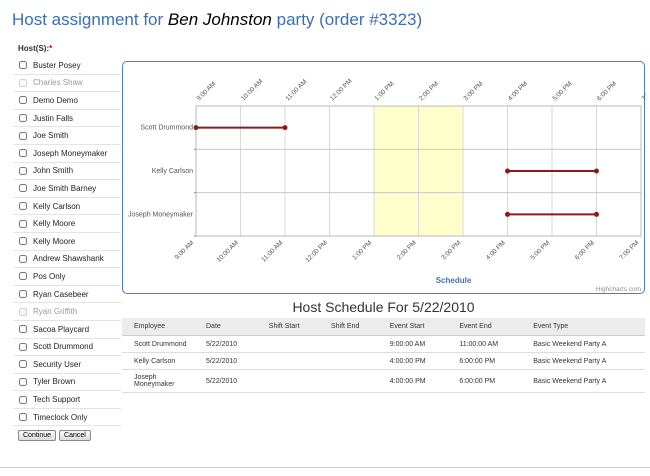  Describe the element at coordinates (55, 312) in the screenshot. I see `host-label: Ryan Griffith` at that location.